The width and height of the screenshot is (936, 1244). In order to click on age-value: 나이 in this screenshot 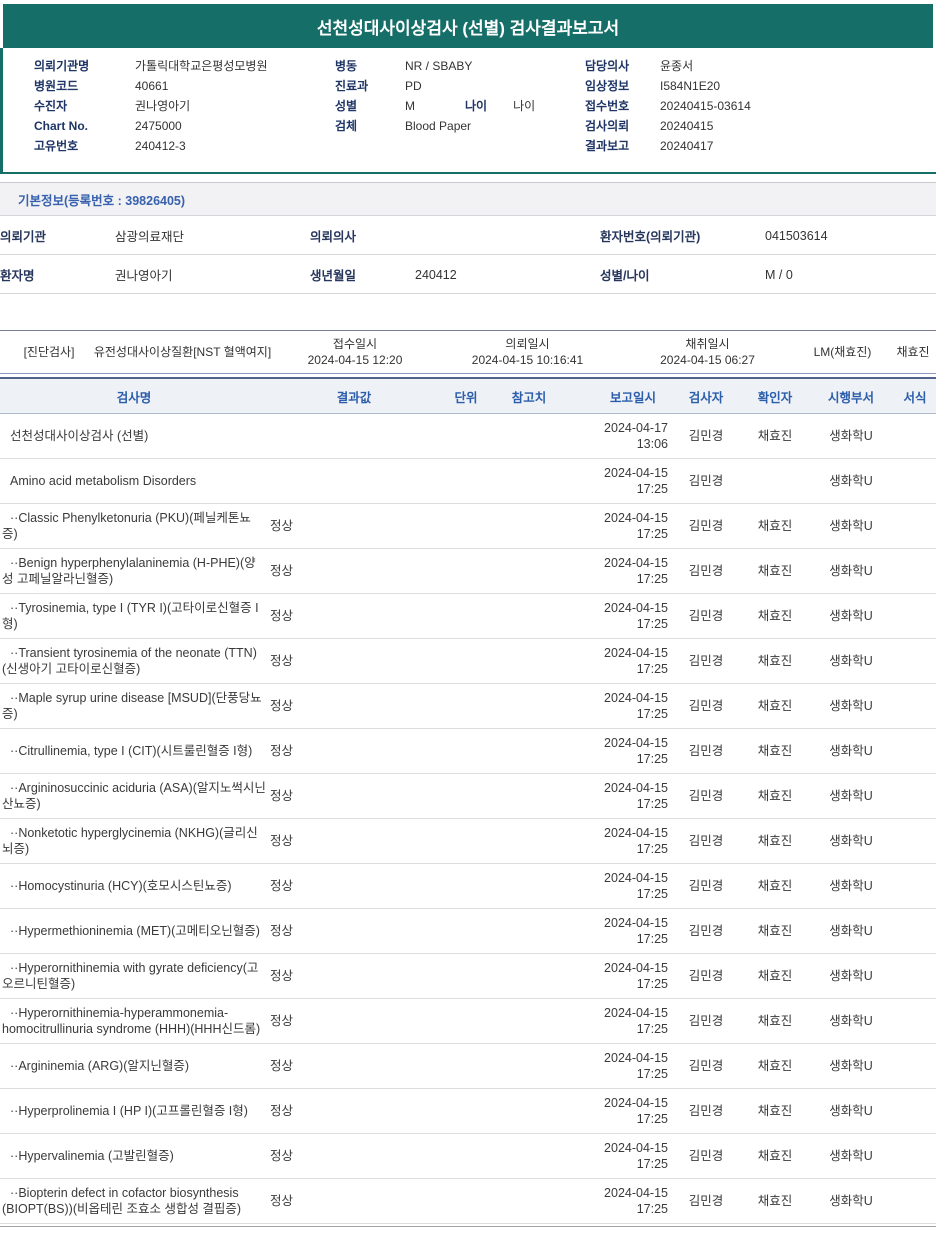, I will do `click(524, 106)`.